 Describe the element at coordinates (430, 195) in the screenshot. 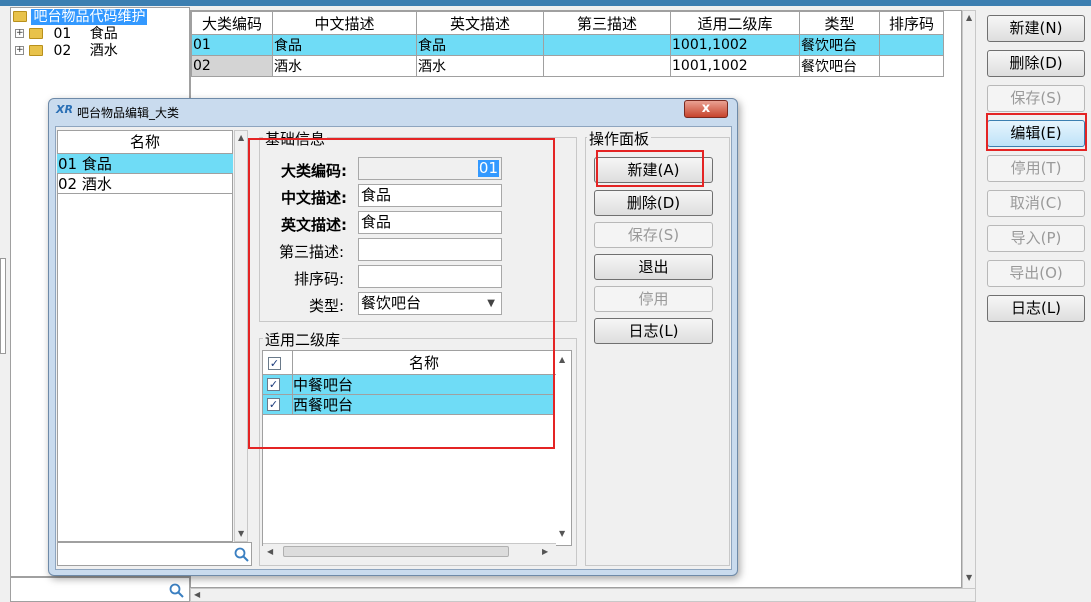

I see `cn-field: 食品` at that location.